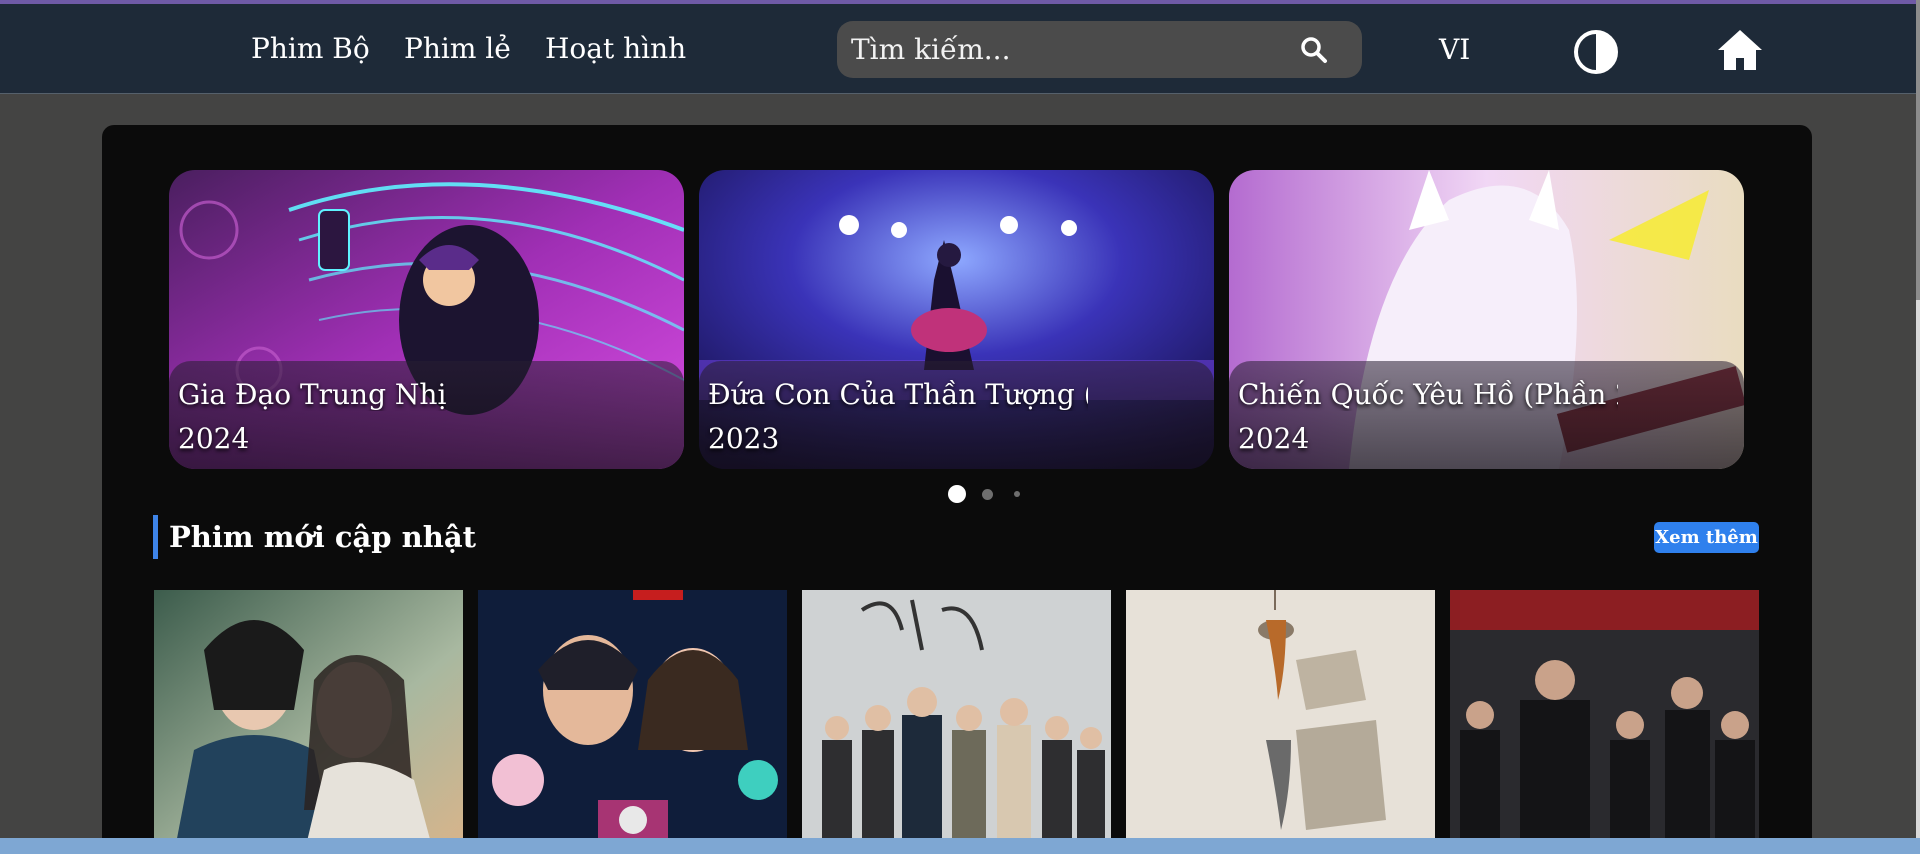 The width and height of the screenshot is (1920, 854). What do you see at coordinates (1596, 52) in the screenshot?
I see `contrast-icon` at bounding box center [1596, 52].